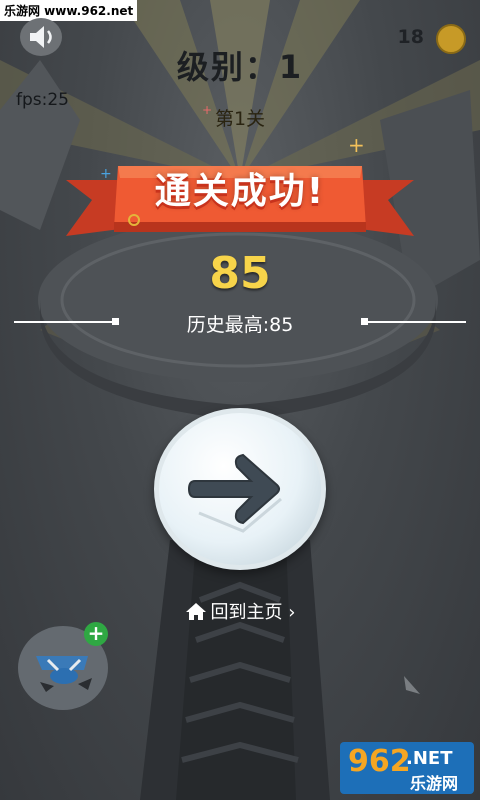 The width and height of the screenshot is (480, 800). Describe the element at coordinates (379, 761) in the screenshot. I see `watermark-number: 962` at that location.